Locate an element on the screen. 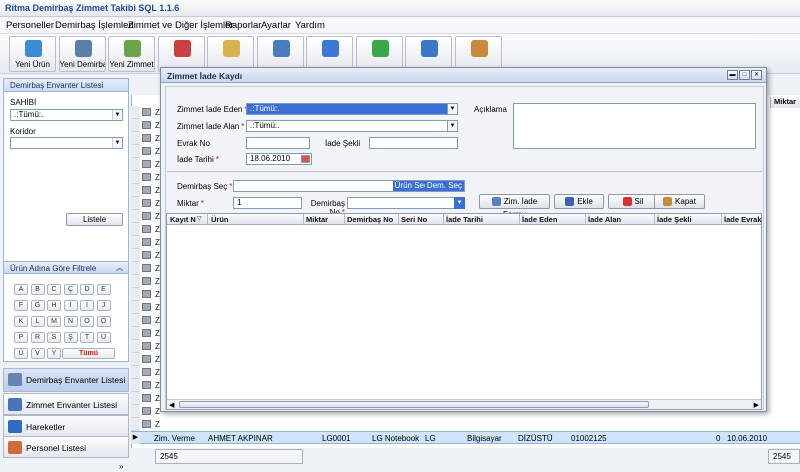 The width and height of the screenshot is (800, 472). letter-key: D is located at coordinates (87, 289).